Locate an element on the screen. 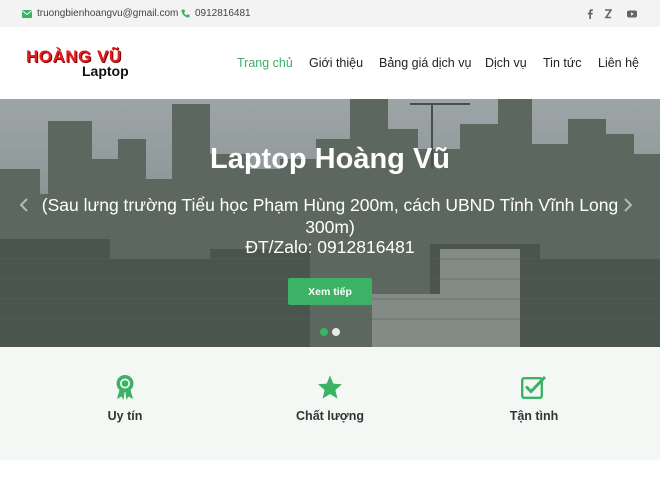  email-text: truongbienhoangvu@gmail.com is located at coordinates (108, 13).